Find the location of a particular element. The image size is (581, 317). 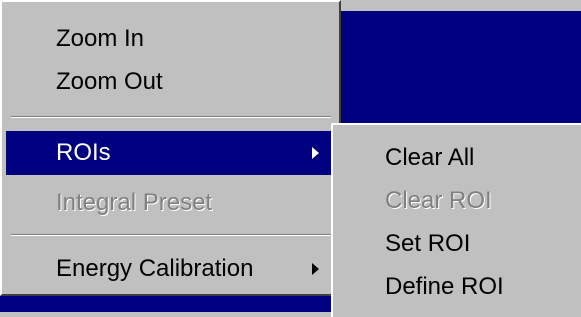

submenu-item-clear-all: Clear All is located at coordinates (459, 158).